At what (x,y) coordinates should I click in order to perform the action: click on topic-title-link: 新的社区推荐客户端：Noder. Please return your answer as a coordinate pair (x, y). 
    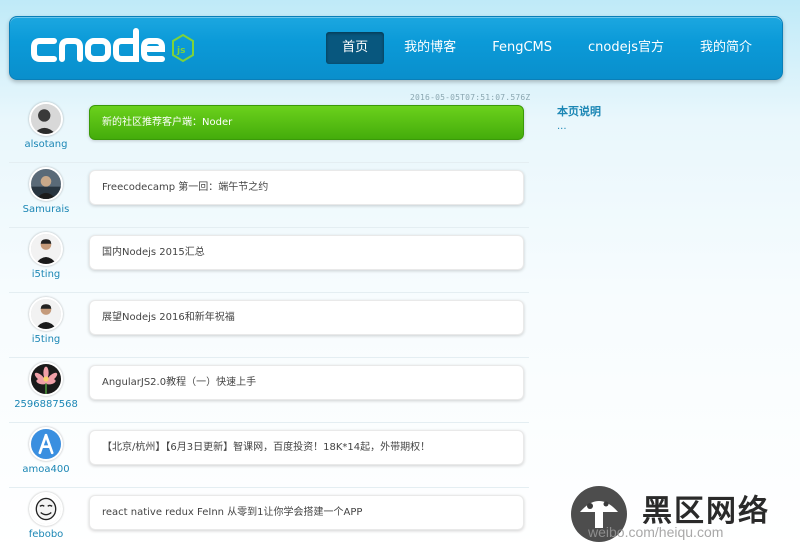
    Looking at the image, I should click on (306, 122).